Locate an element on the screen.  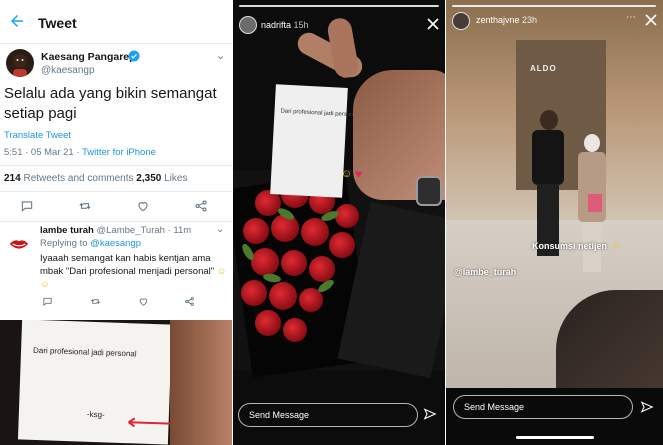
reply-author-name: lambe turah is located at coordinates (67, 230).